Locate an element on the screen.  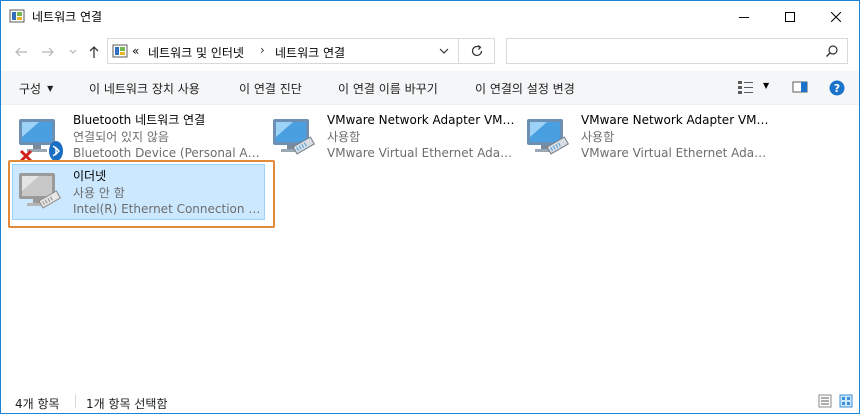
address-bar: « 네트워크 및 인터넷 › 네트워크 연결 is located at coordinates (283, 51).